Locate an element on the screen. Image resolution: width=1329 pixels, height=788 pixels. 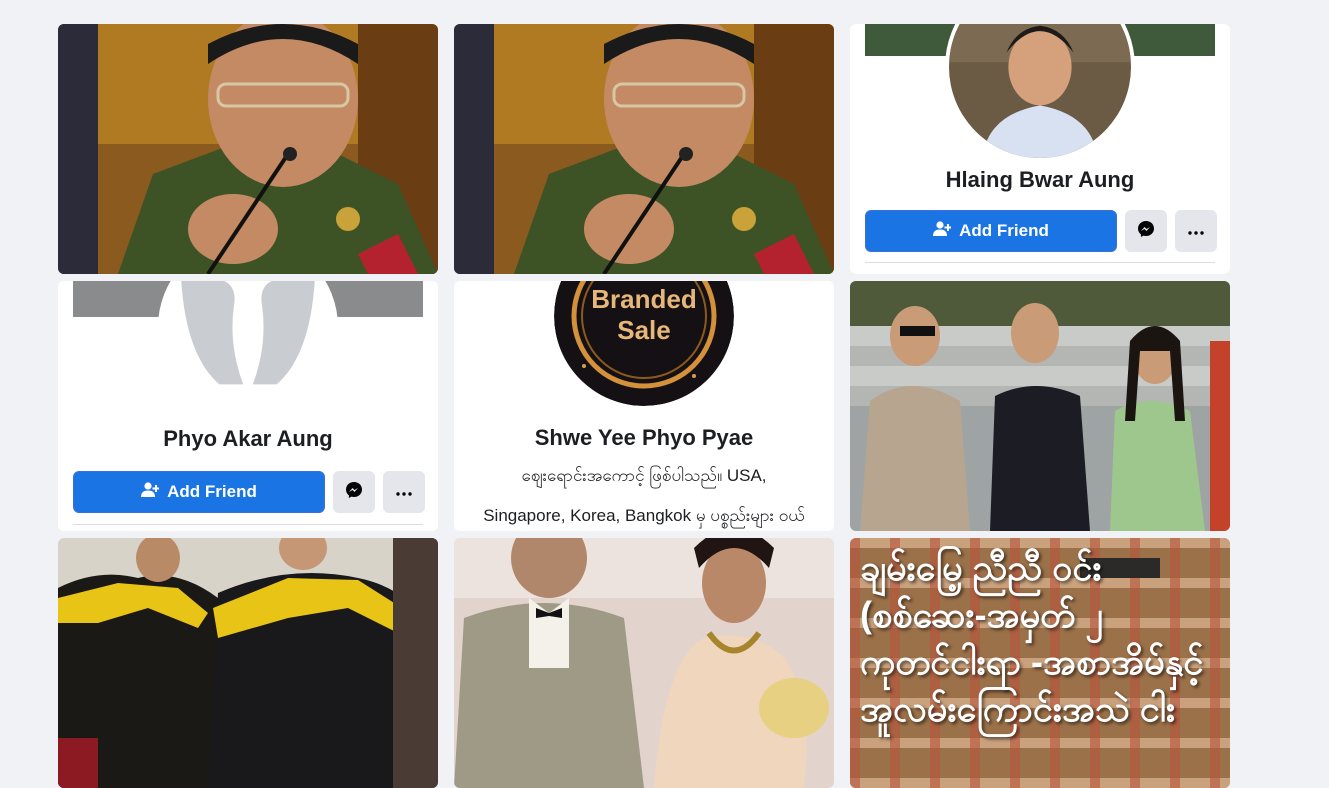
silhouette-icon is located at coordinates (248, 347).